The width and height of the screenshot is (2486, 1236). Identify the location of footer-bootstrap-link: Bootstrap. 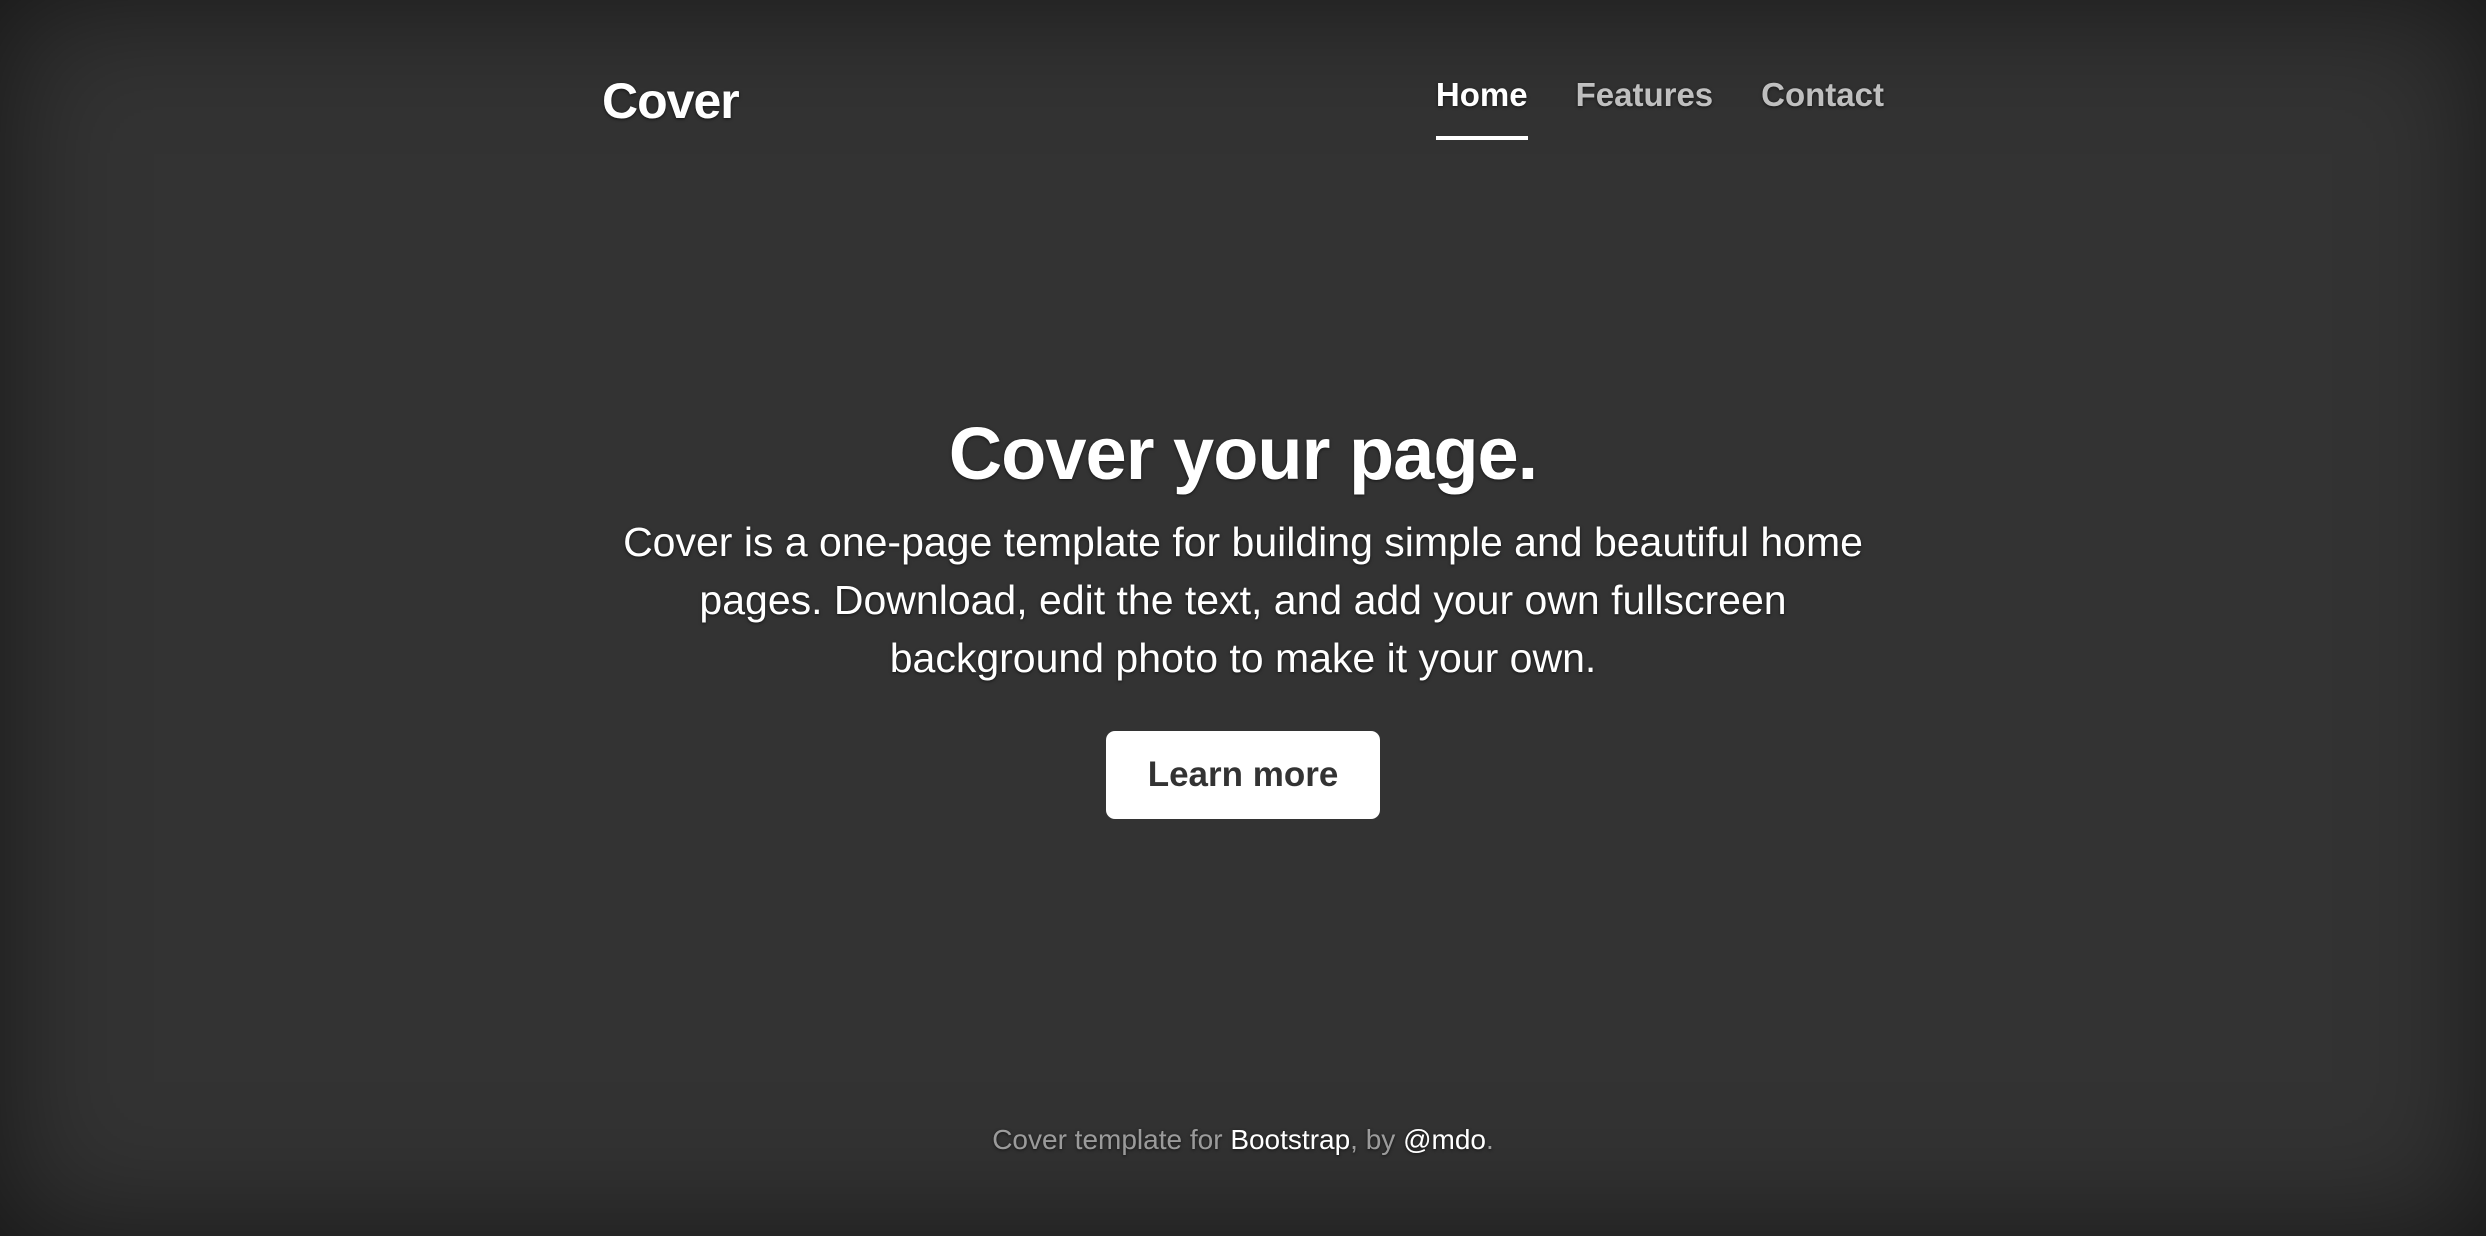
(1290, 1139).